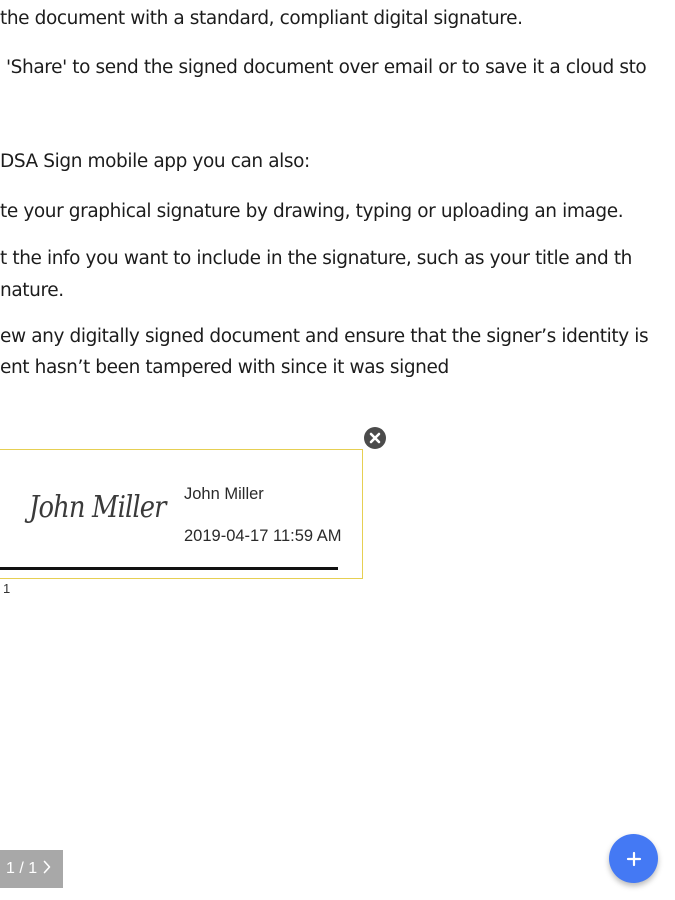  Describe the element at coordinates (97, 507) in the screenshot. I see `handwritten-signature: John Miller` at that location.